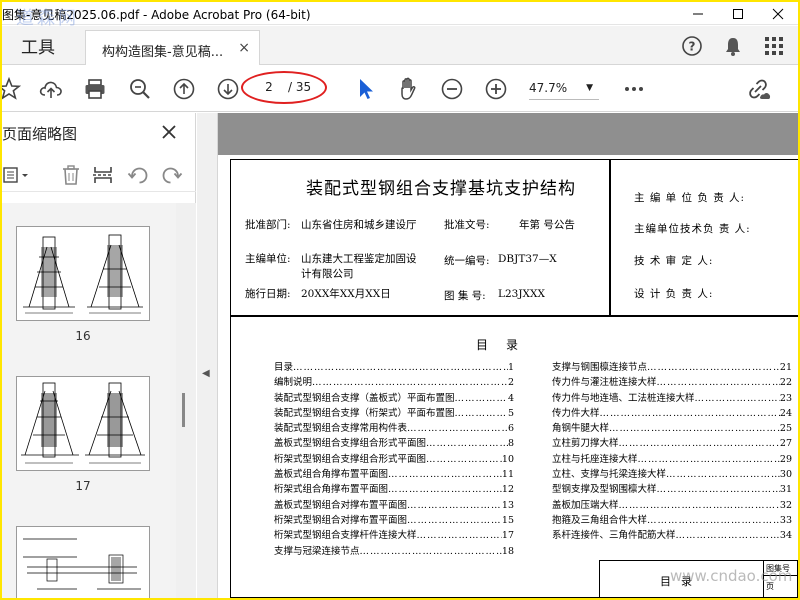 The width and height of the screenshot is (800, 600). Describe the element at coordinates (350, 459) in the screenshot. I see `toc-entry-title: 桁架式型钢组合支撑组合形式平面图` at that location.